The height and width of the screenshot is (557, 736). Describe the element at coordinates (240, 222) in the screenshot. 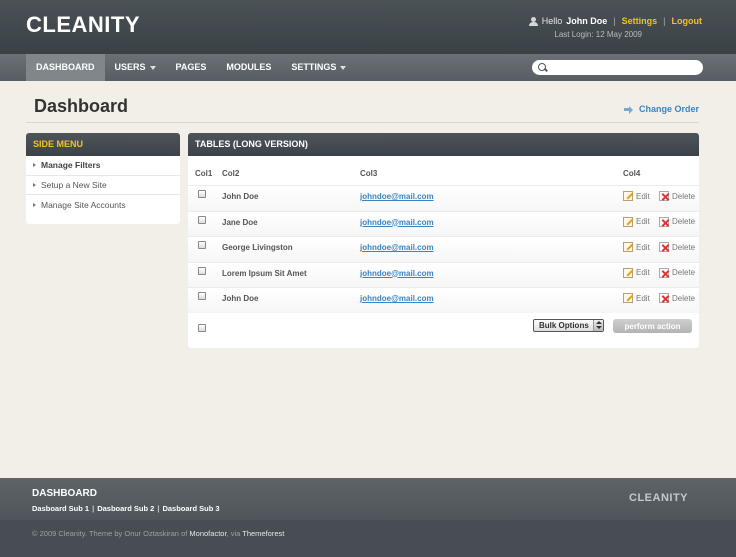

I see `row-name: Jane Doe` at that location.